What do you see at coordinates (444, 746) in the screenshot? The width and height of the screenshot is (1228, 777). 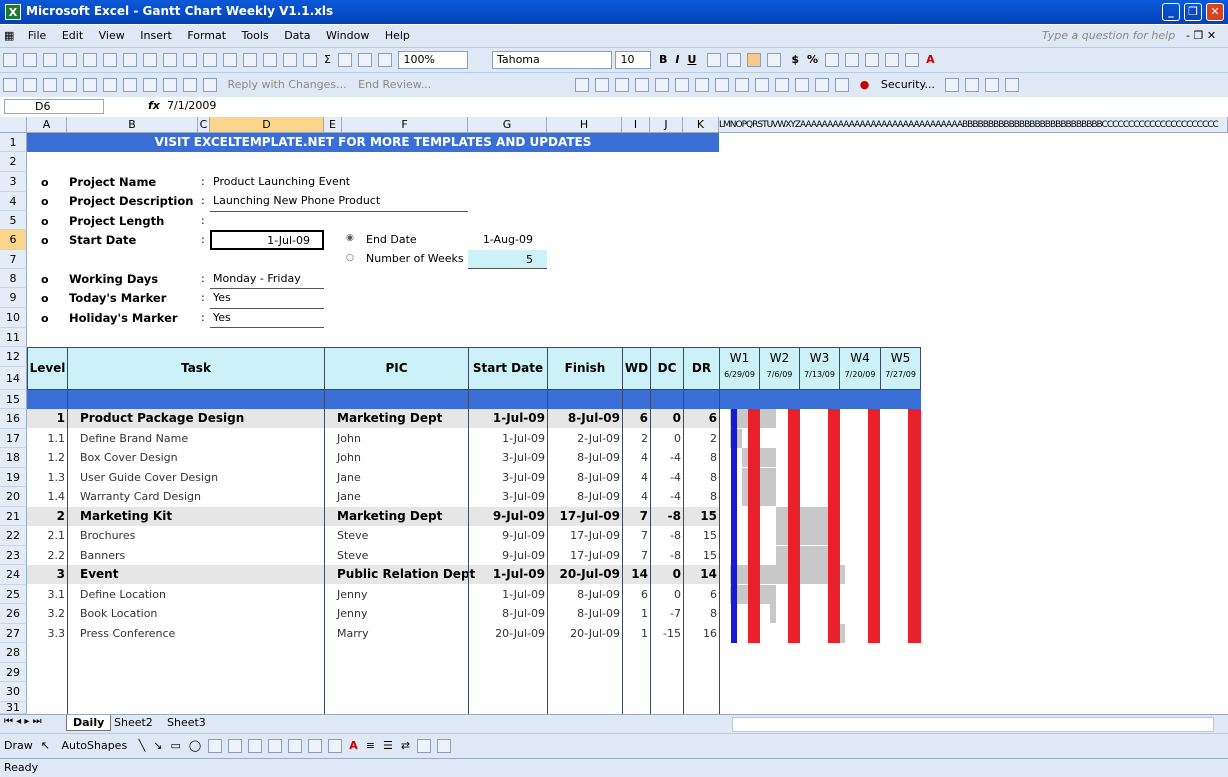 I see `3d-icon` at bounding box center [444, 746].